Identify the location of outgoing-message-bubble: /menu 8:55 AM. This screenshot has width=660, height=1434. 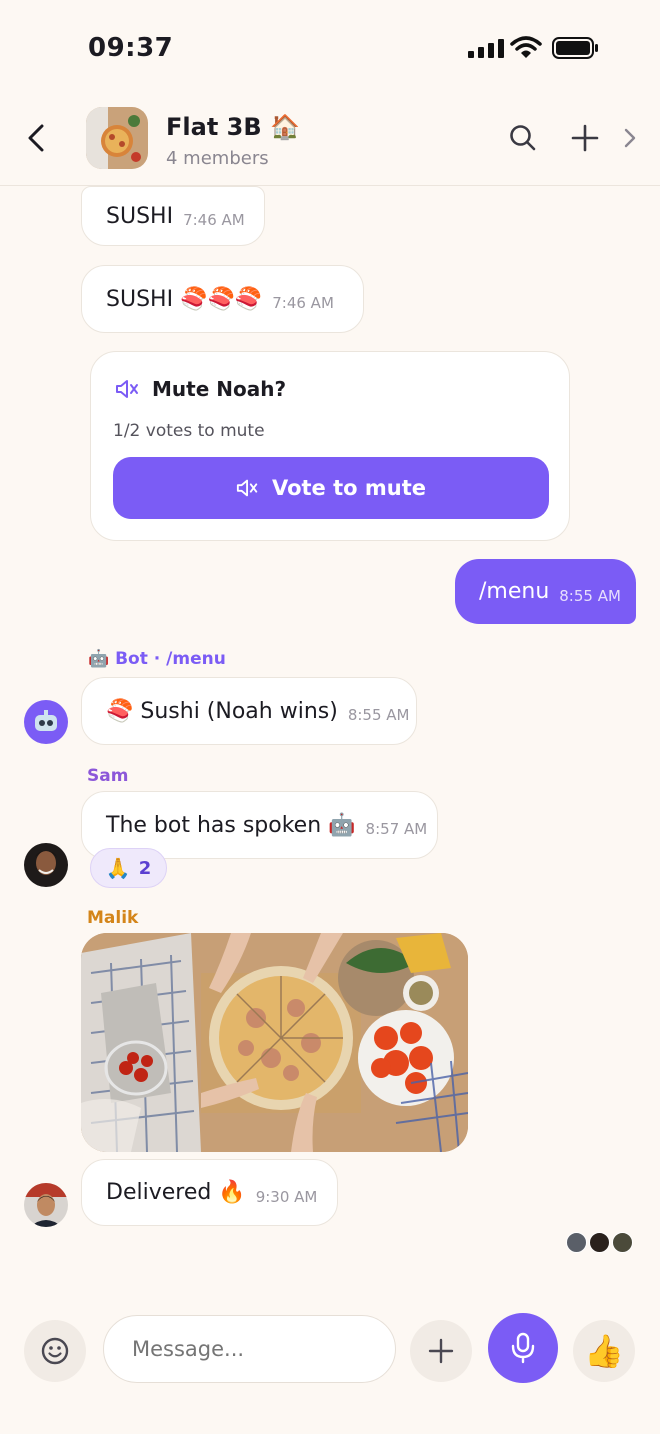
(545, 591).